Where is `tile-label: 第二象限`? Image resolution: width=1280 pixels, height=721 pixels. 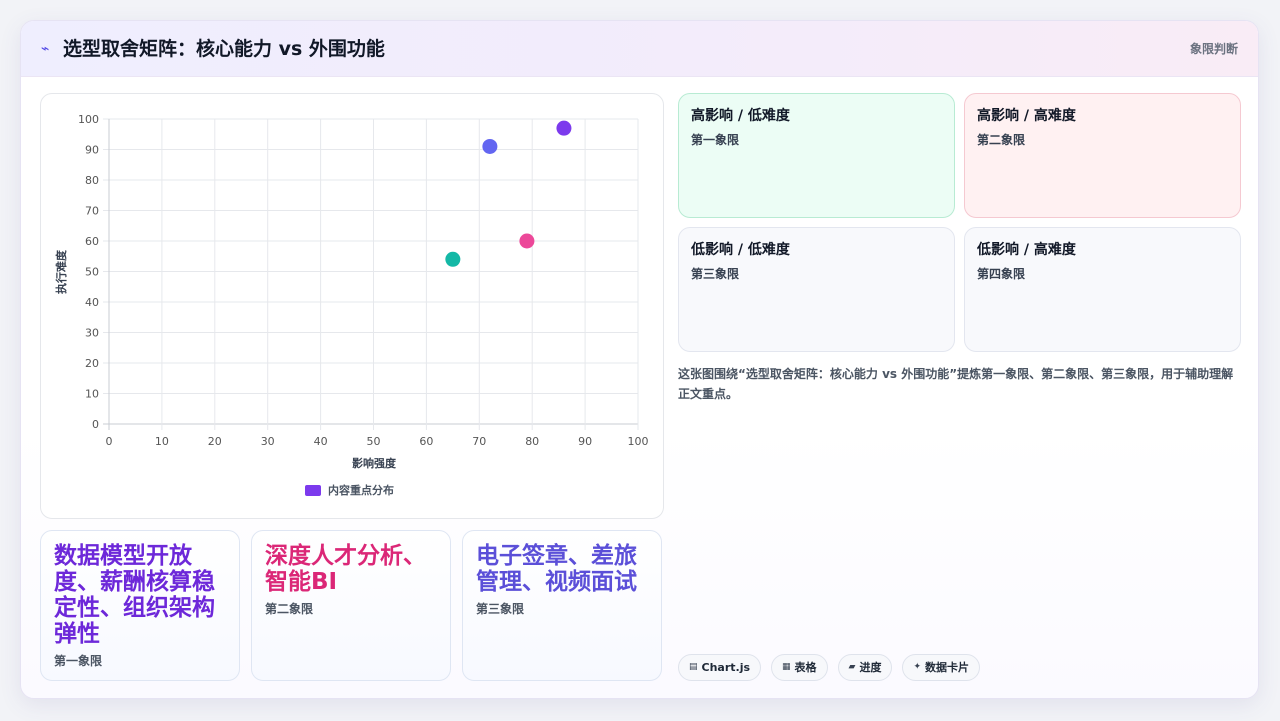 tile-label: 第二象限 is located at coordinates (289, 609).